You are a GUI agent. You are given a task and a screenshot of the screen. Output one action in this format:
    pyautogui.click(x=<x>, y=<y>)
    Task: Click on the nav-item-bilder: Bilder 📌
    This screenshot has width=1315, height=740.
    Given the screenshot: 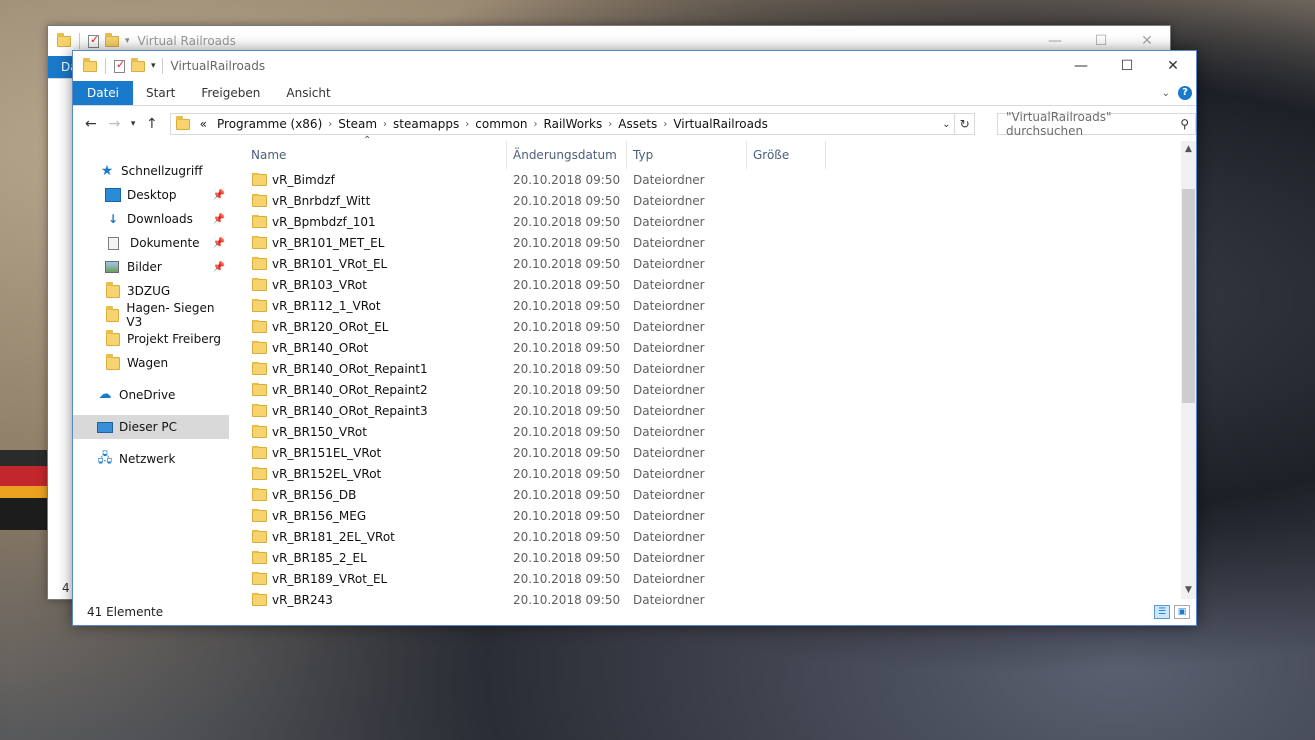 What is the action you would take?
    pyautogui.click(x=151, y=267)
    